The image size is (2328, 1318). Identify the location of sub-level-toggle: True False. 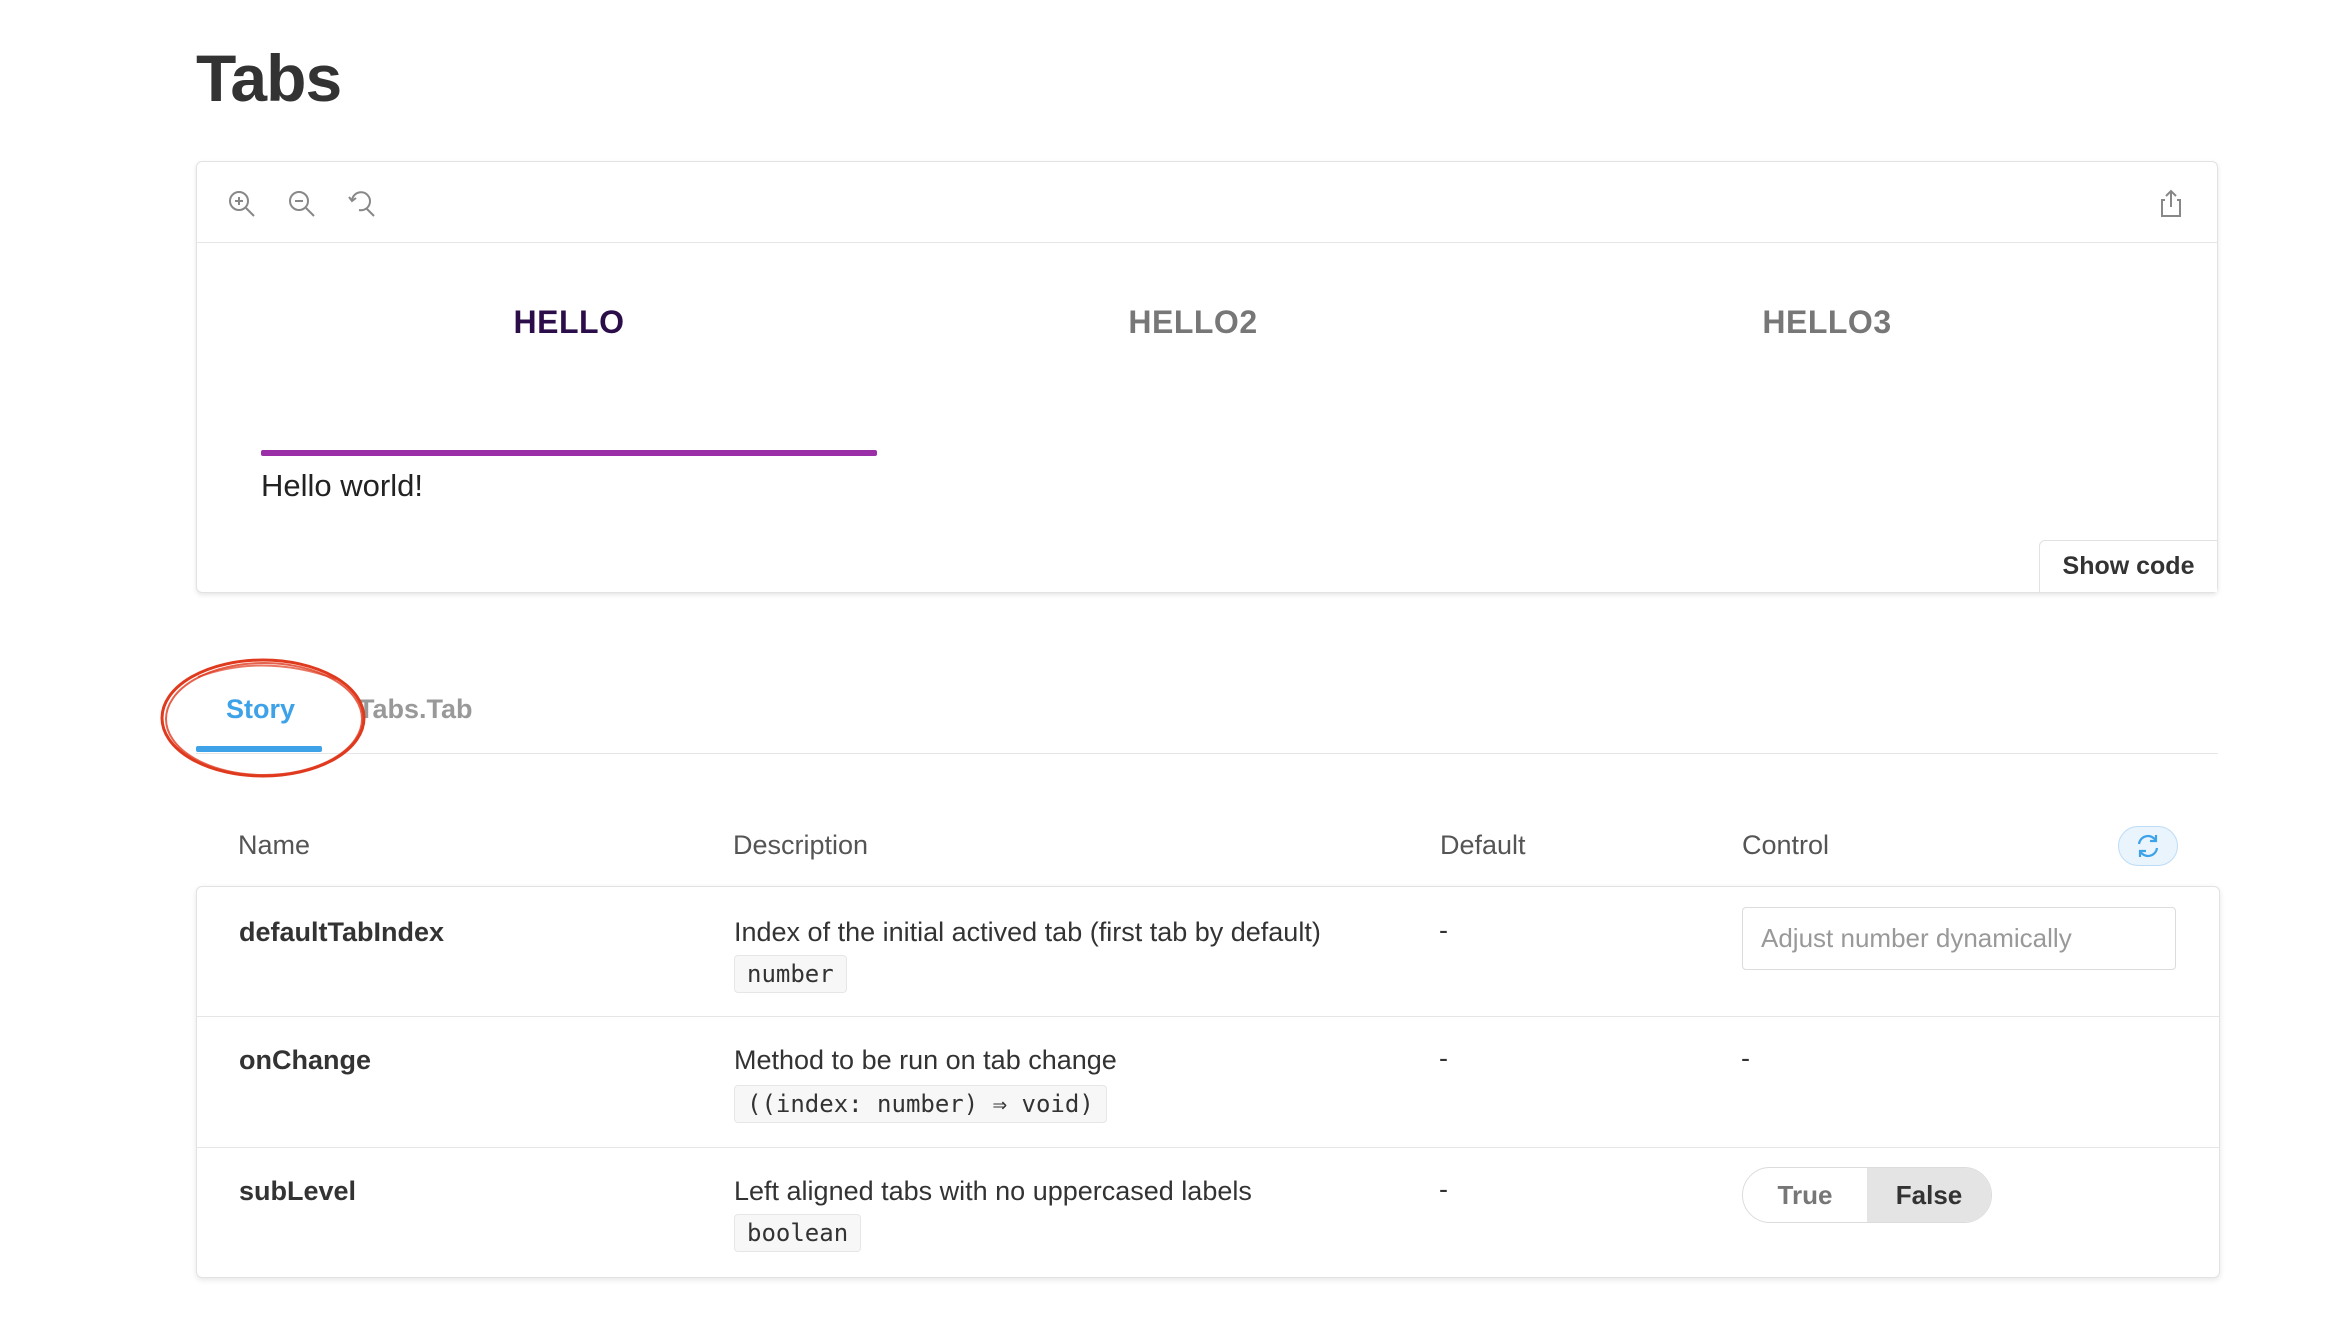
(1867, 1195).